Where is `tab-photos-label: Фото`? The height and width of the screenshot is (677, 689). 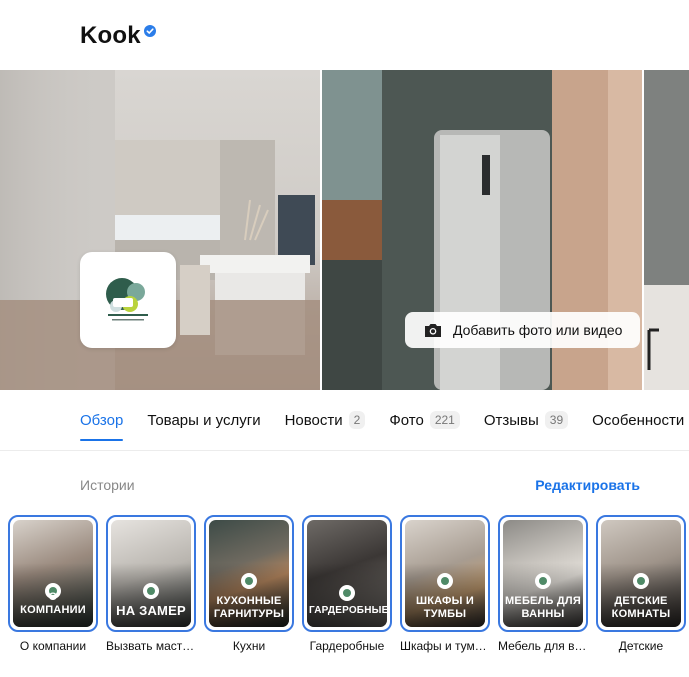 tab-photos-label: Фото is located at coordinates (406, 420).